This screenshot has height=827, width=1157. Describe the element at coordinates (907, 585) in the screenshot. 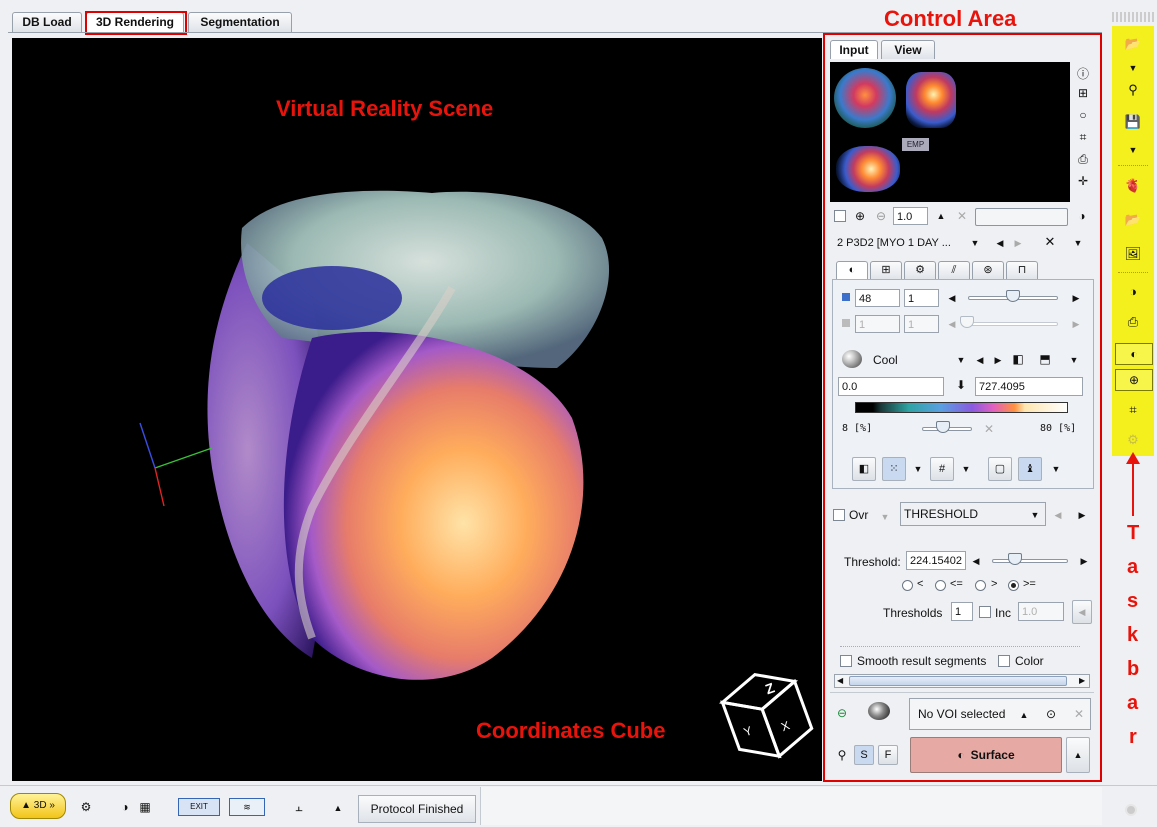

I see `radio-lt` at that location.